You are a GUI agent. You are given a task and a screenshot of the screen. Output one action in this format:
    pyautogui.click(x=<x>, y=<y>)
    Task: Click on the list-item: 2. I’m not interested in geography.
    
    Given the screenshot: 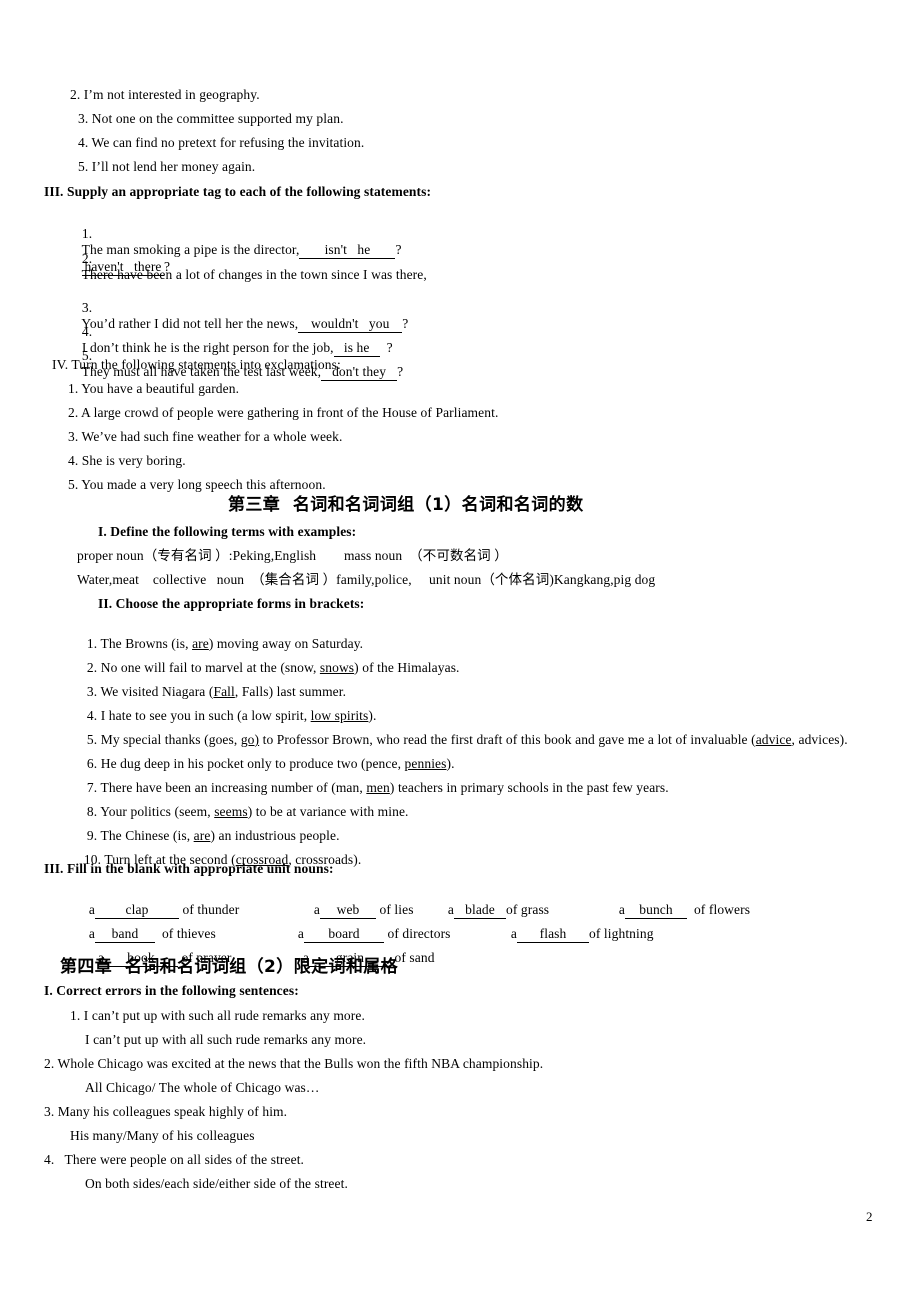 What is the action you would take?
    pyautogui.click(x=165, y=94)
    